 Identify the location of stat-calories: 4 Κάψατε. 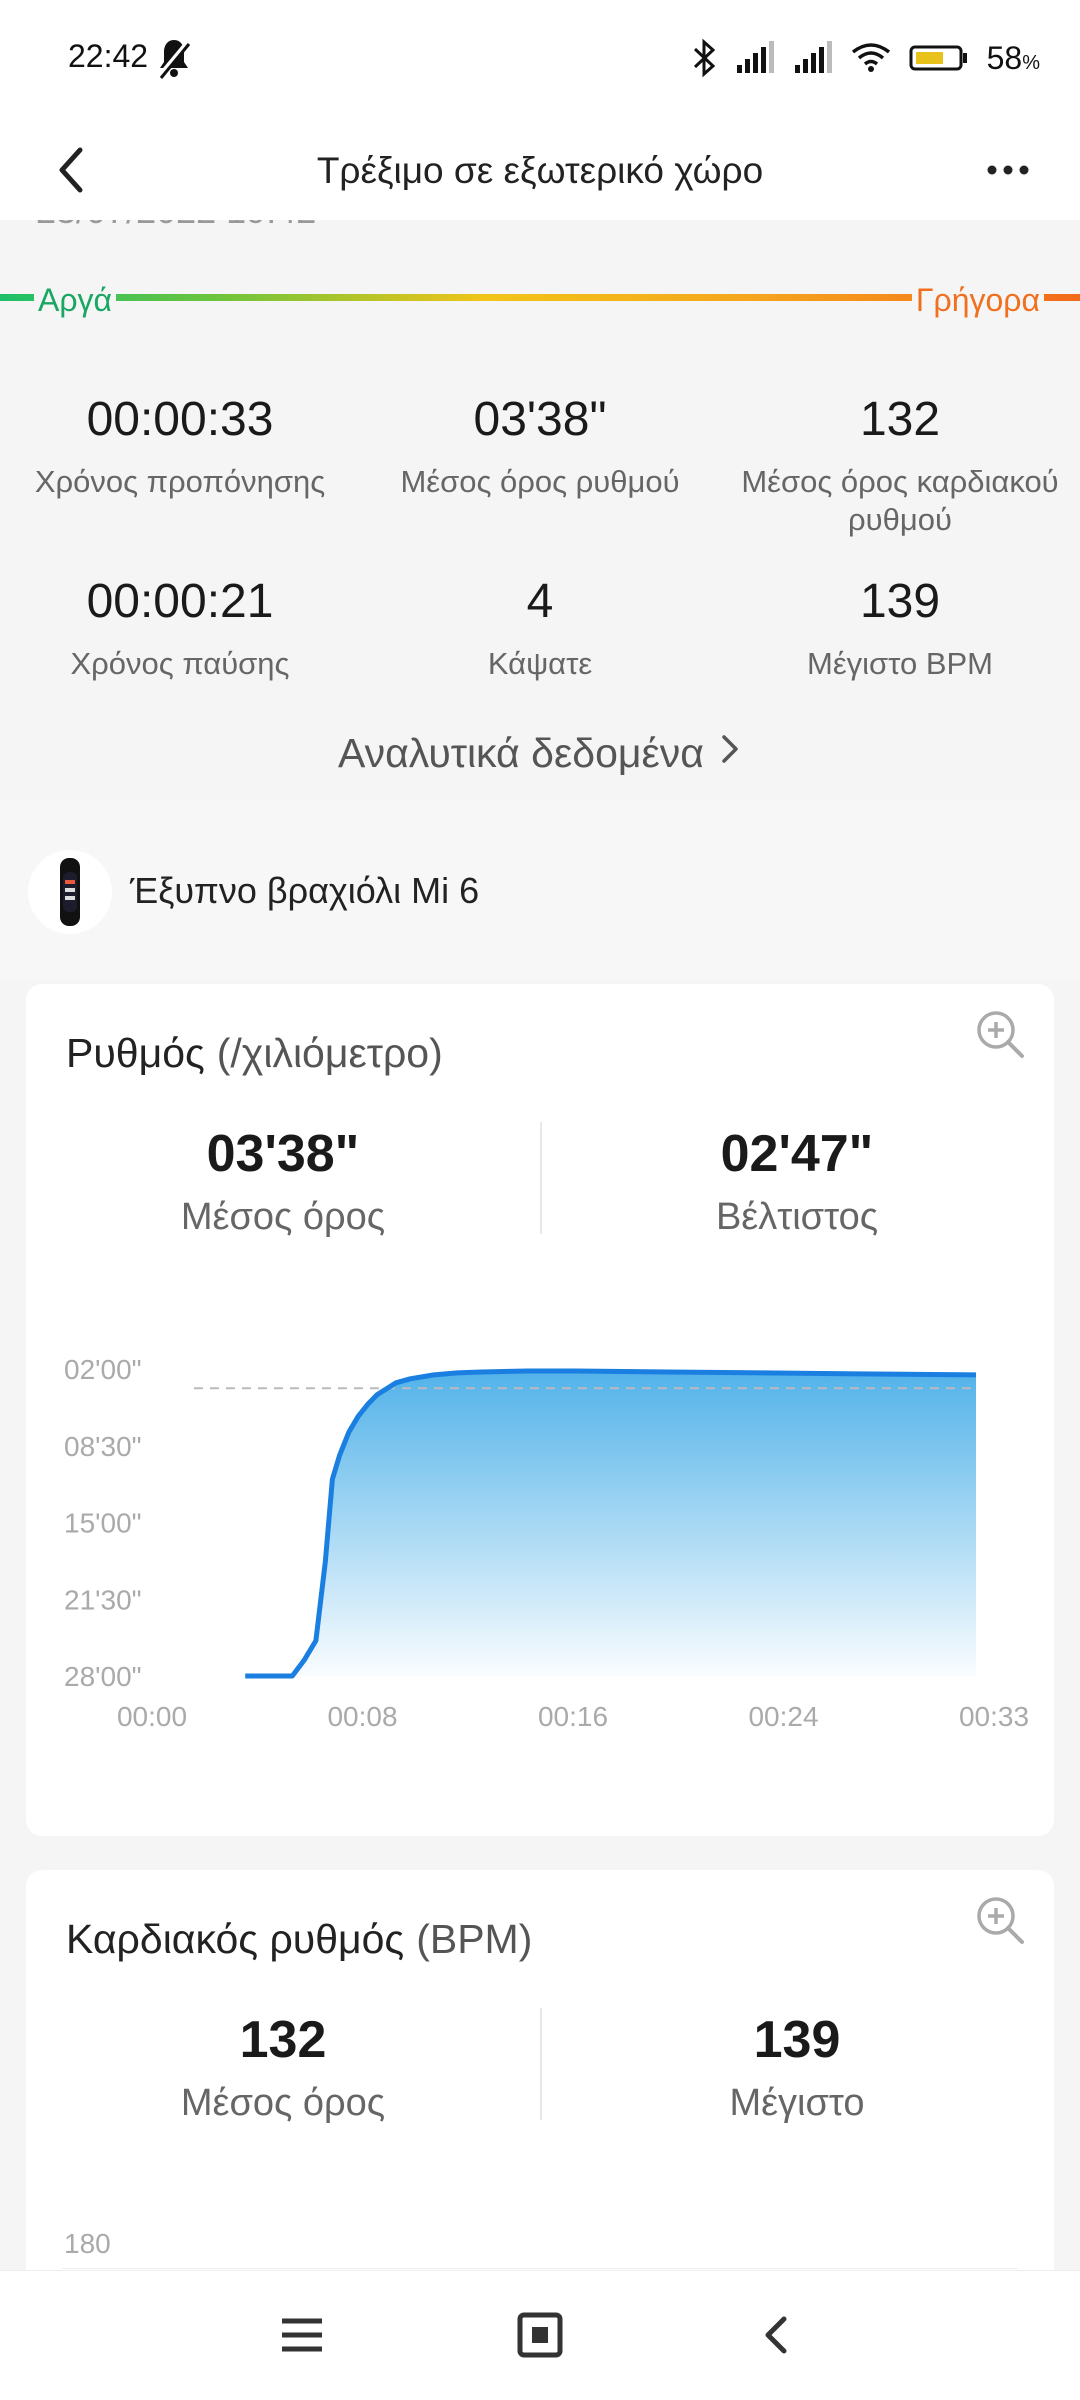
(540, 655).